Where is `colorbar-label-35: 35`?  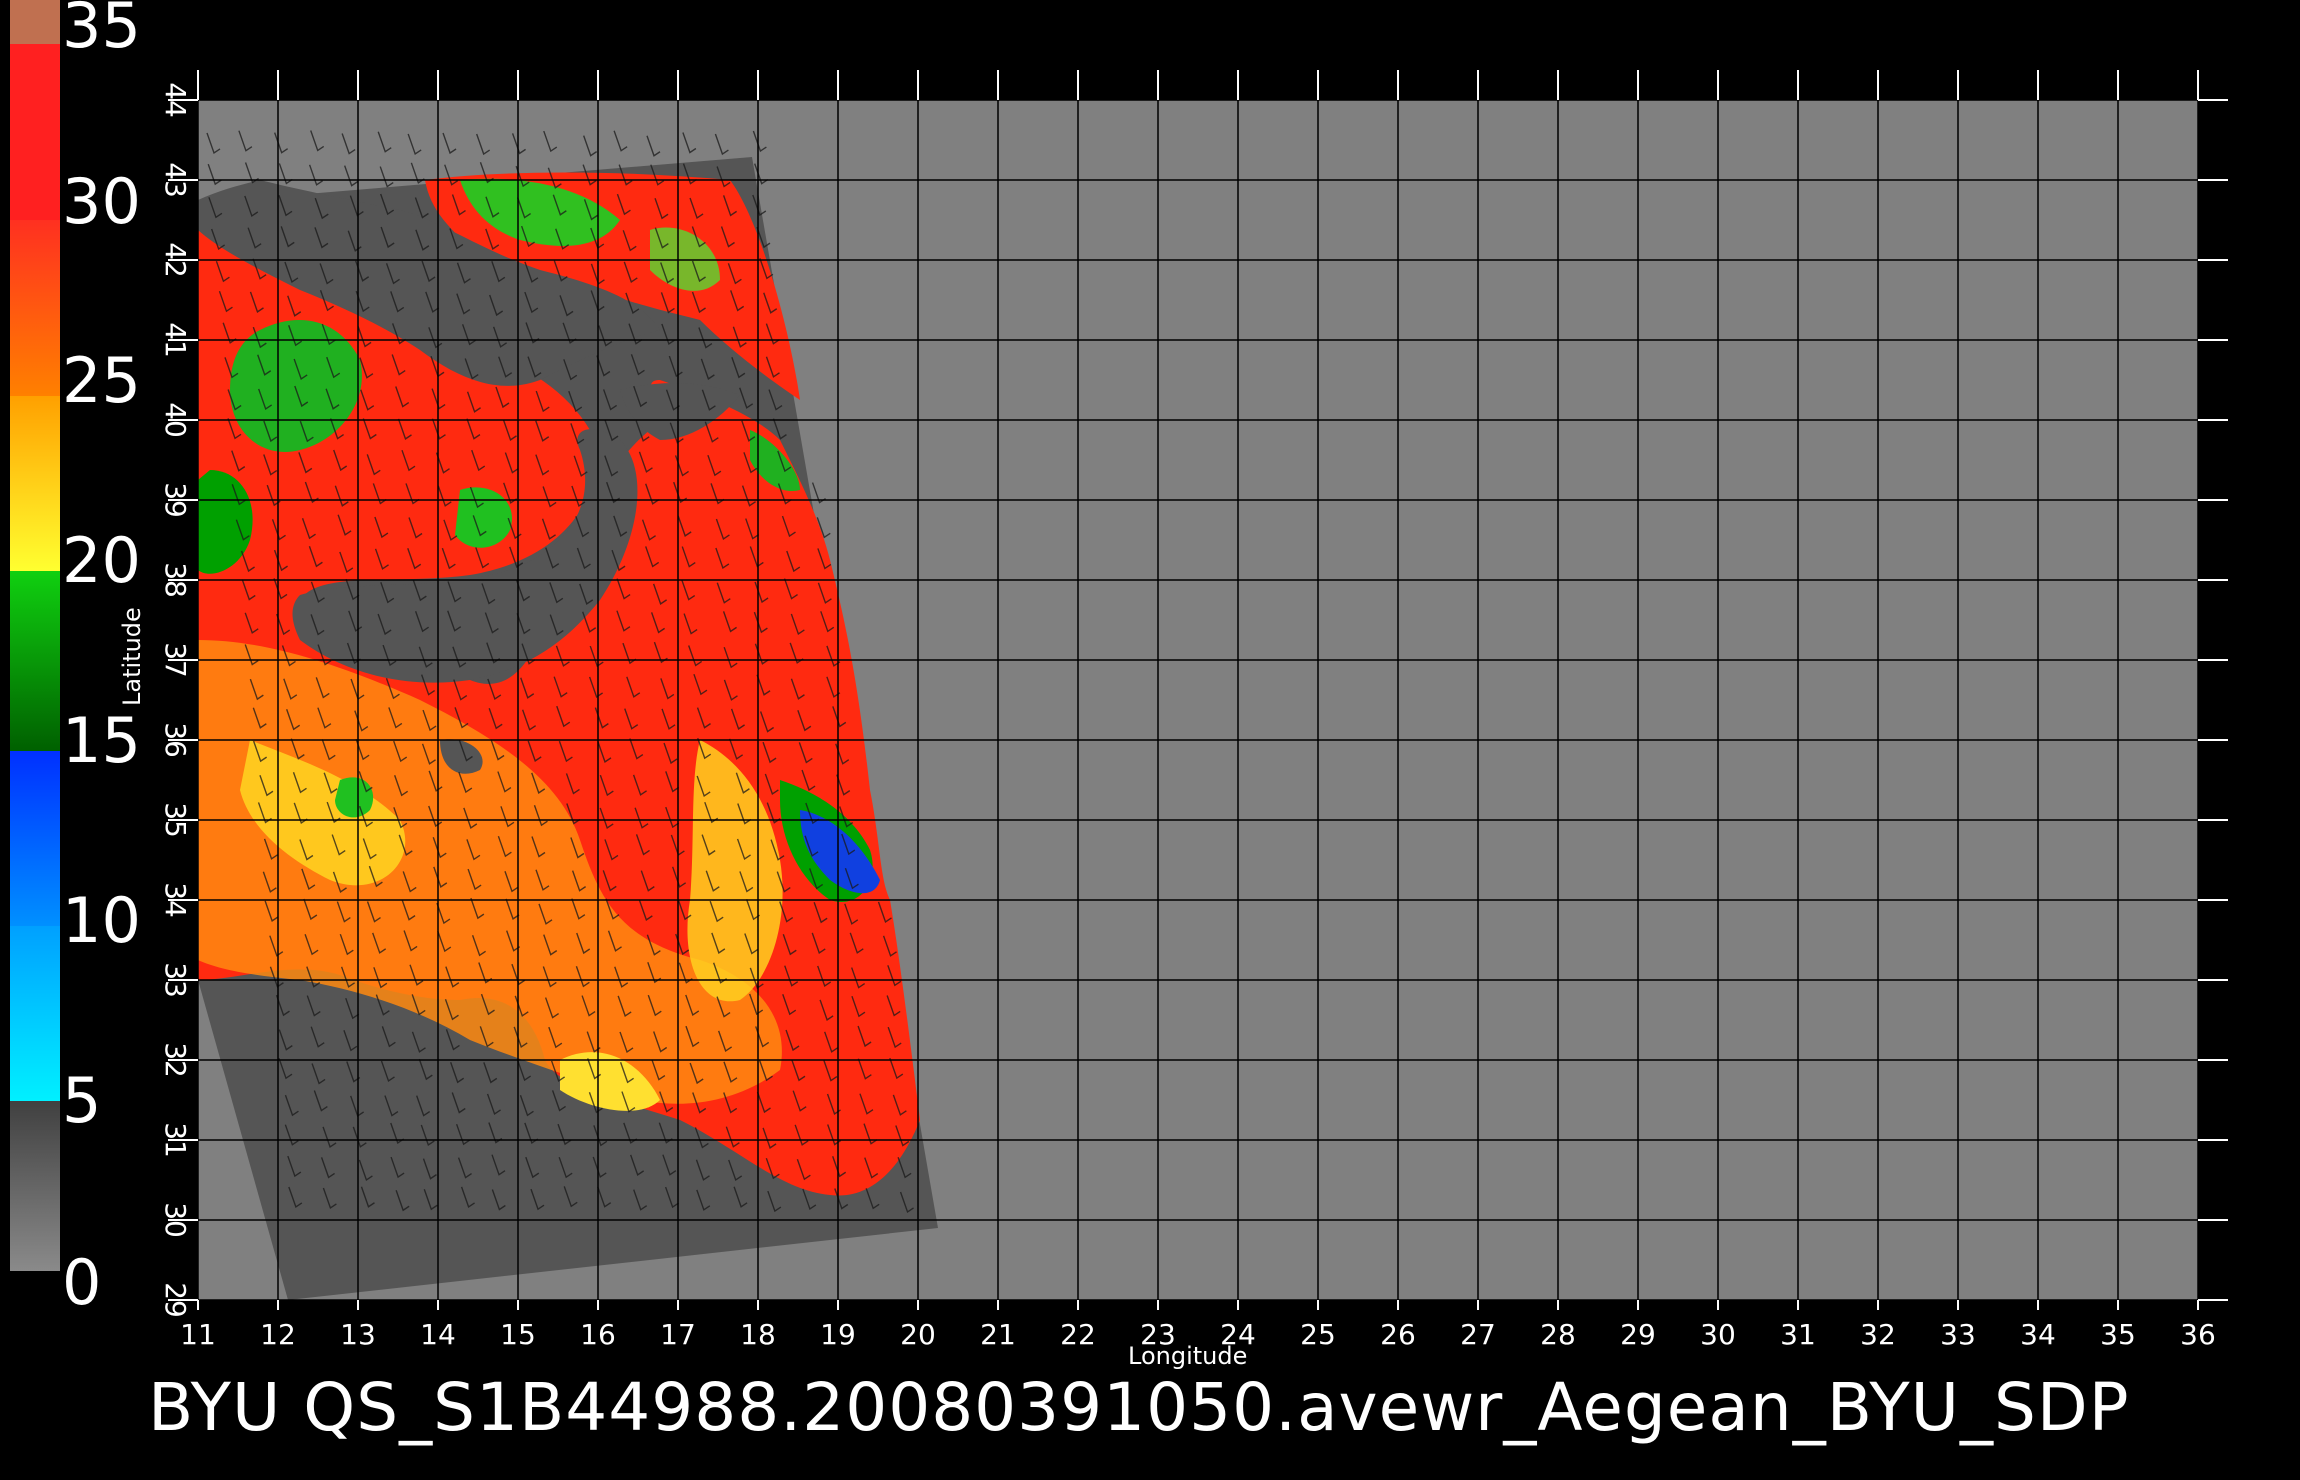
colorbar-label-35: 35 is located at coordinates (101, 31).